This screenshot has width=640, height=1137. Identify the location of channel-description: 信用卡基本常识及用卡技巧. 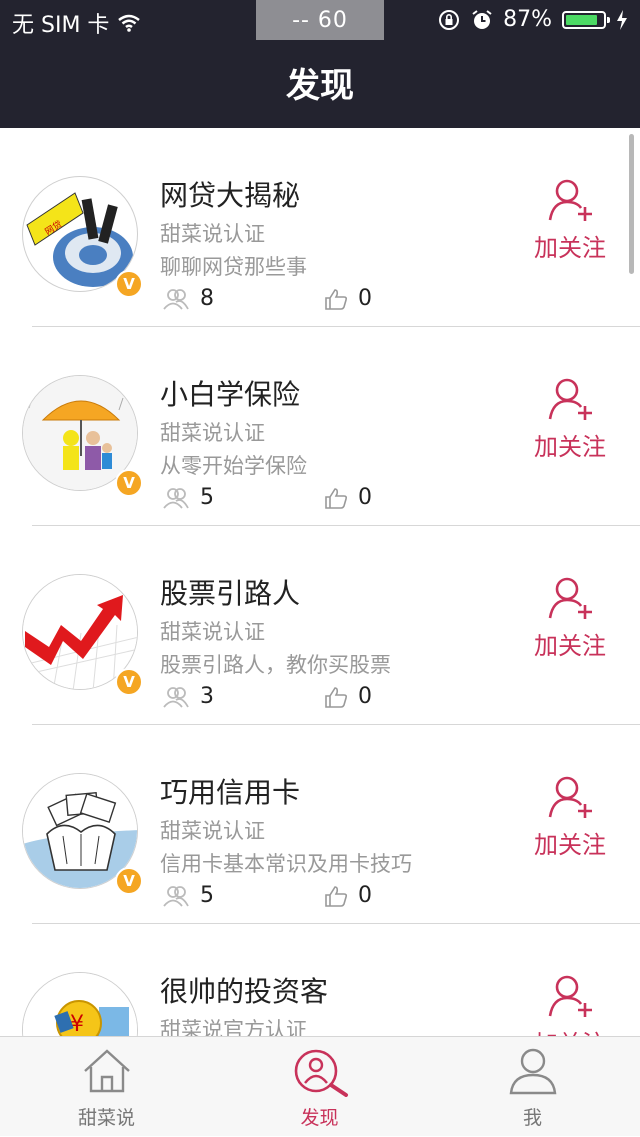
(286, 864).